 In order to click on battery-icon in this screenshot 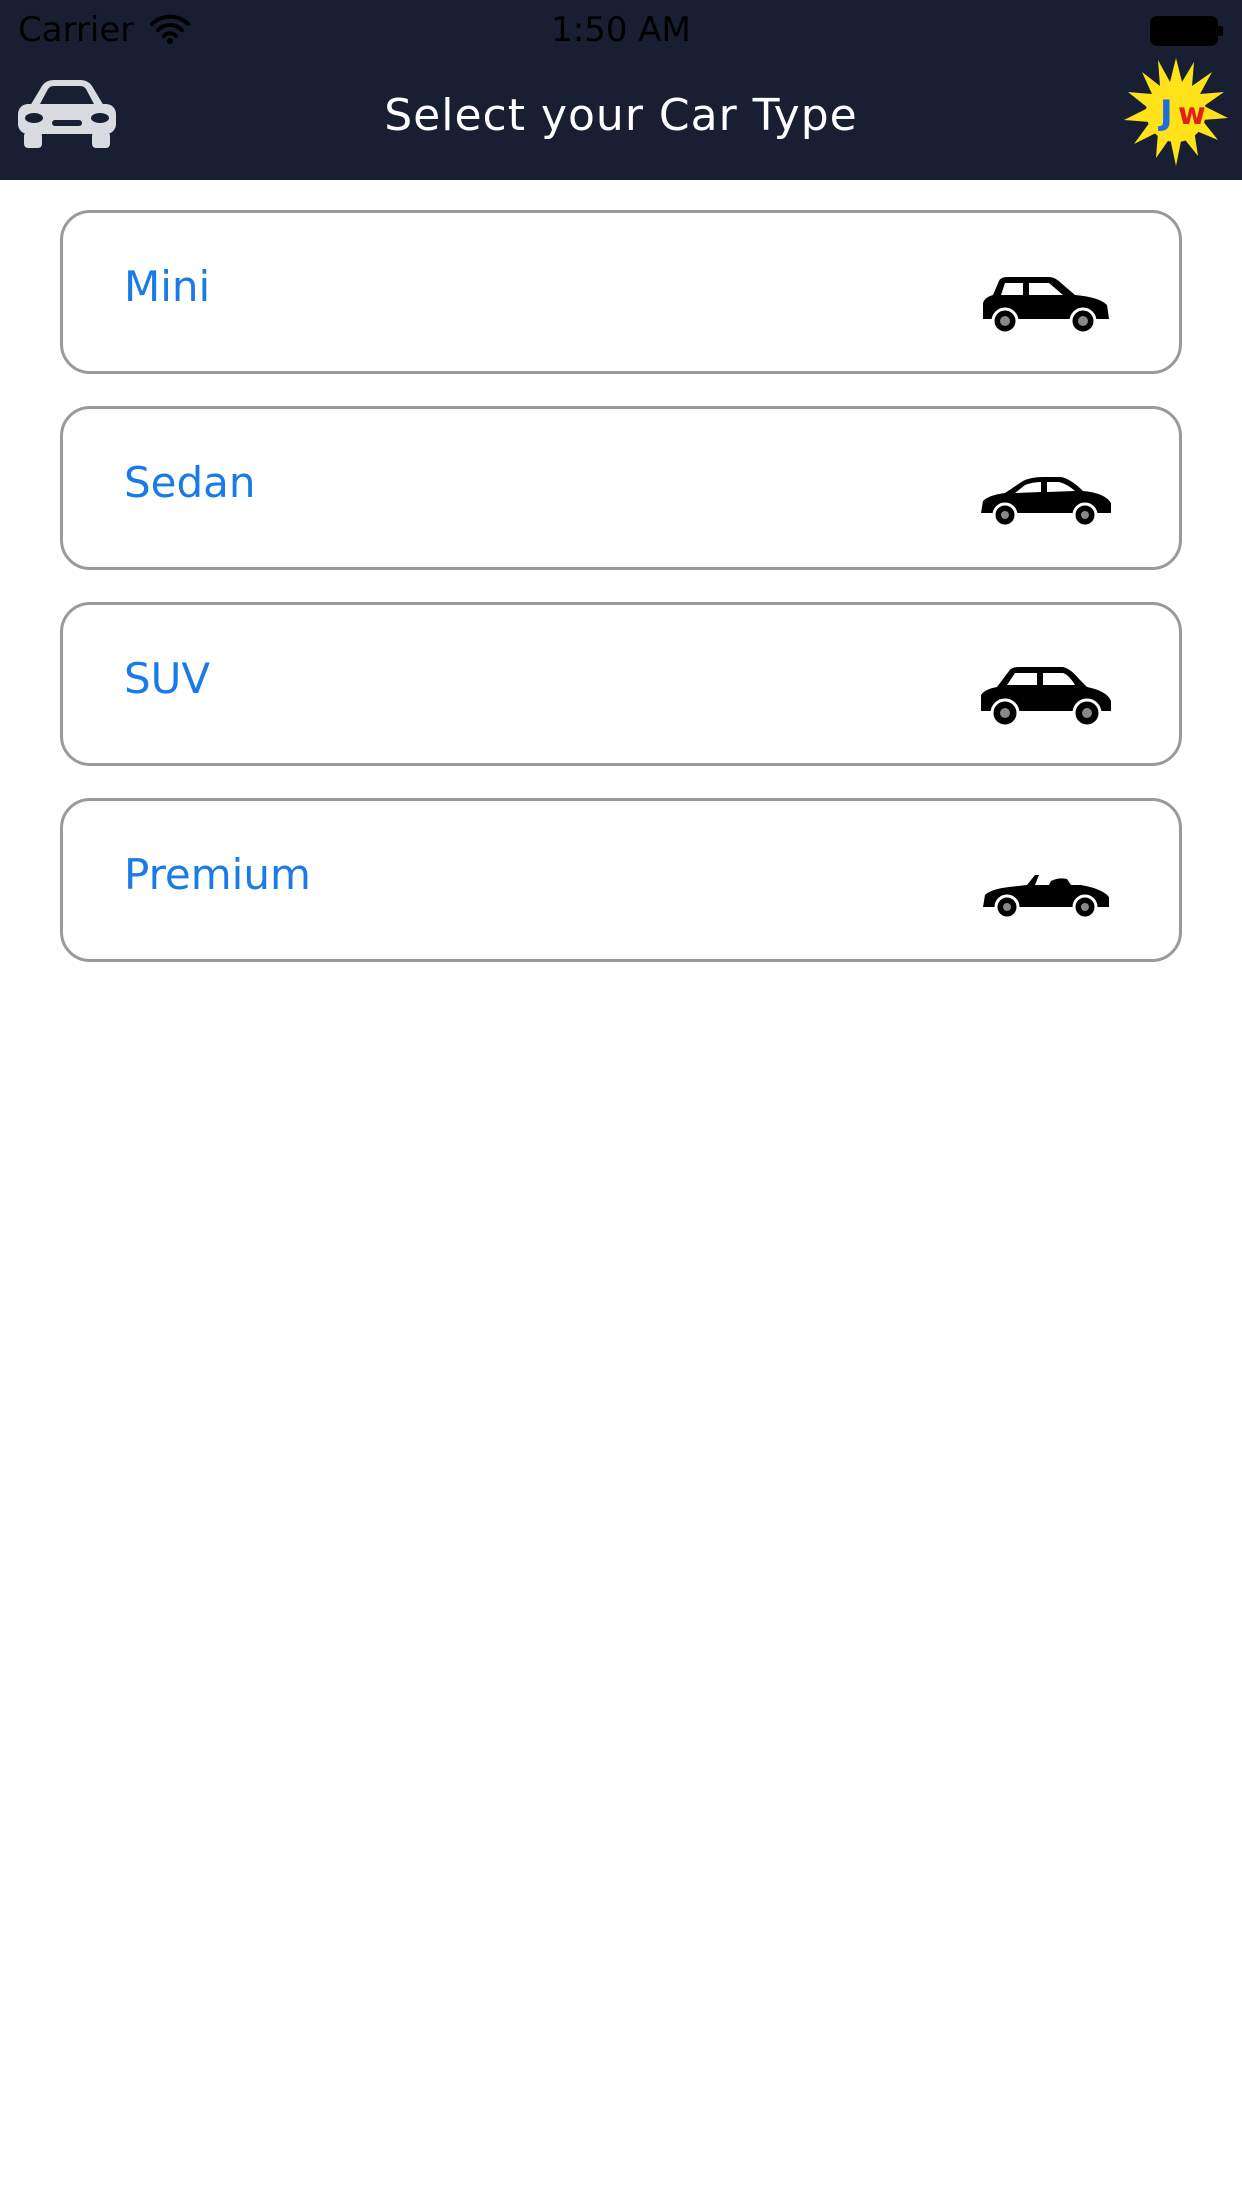, I will do `click(1187, 31)`.